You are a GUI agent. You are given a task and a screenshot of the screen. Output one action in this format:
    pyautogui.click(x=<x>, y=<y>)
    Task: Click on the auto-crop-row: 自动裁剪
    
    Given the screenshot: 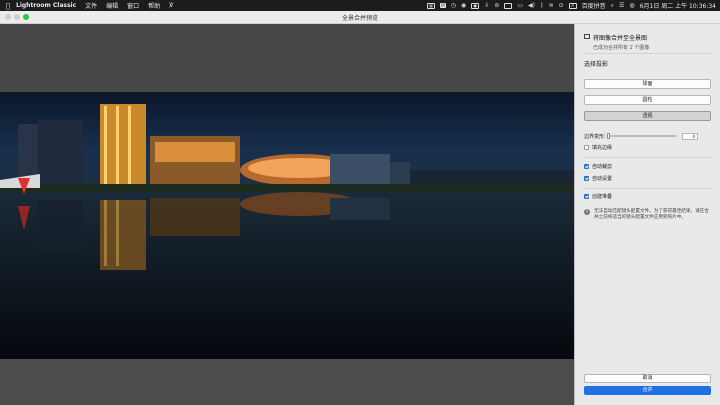 What is the action you would take?
    pyautogui.click(x=598, y=166)
    